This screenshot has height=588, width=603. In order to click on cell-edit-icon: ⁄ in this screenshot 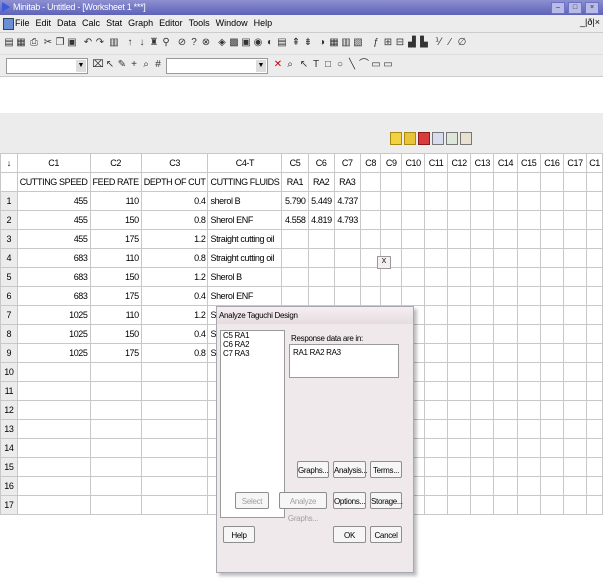, I will do `click(450, 42)`.